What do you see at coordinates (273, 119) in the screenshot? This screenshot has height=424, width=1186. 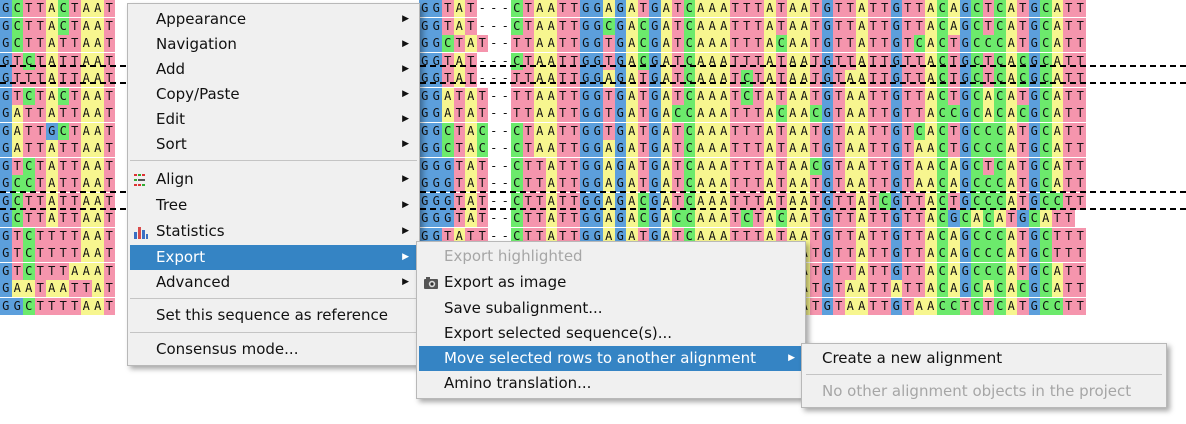 I see `menu-item-edit: Edit ▶` at bounding box center [273, 119].